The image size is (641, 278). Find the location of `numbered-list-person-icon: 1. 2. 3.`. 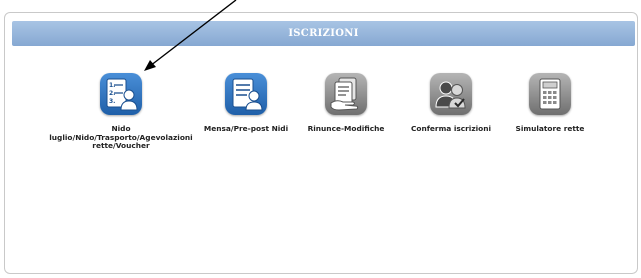

numbered-list-person-icon: 1. 2. 3. is located at coordinates (121, 94).